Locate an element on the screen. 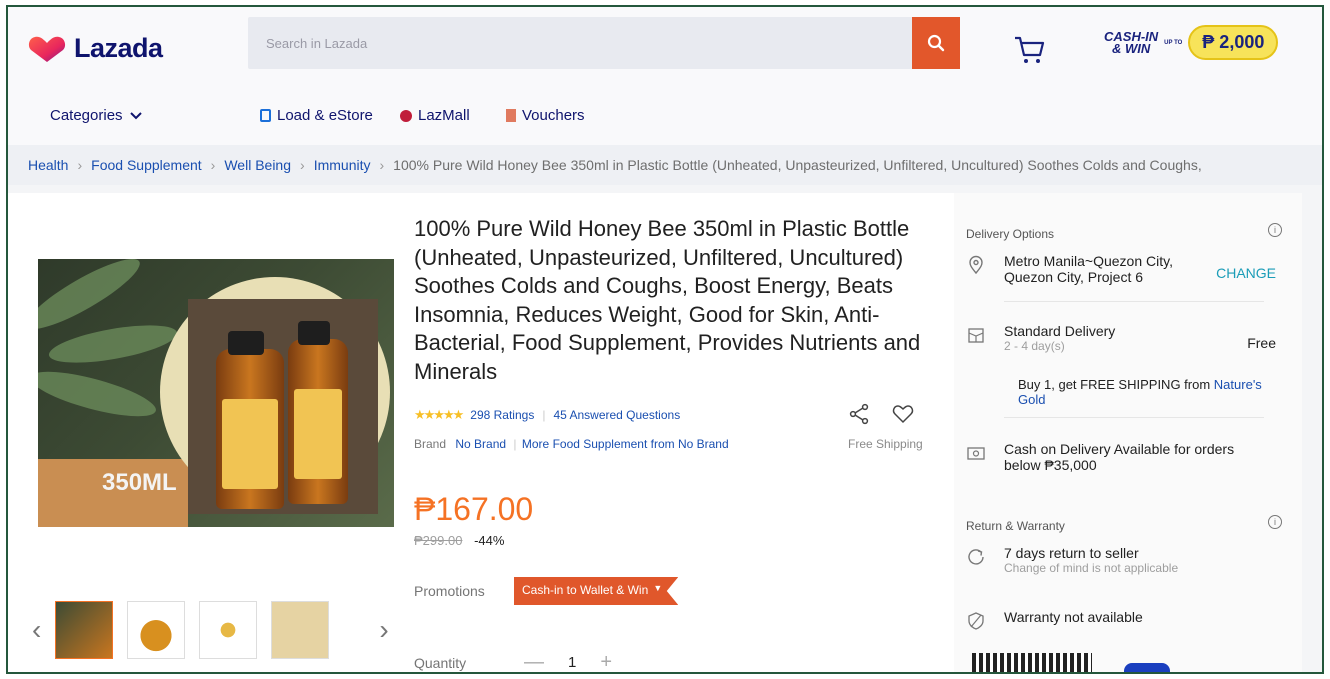 Image resolution: width=1330 pixels, height=679 pixels. cashin-win-banner: CASH-IN & WIN UP TO ₱ 2,000 is located at coordinates (1191, 42).